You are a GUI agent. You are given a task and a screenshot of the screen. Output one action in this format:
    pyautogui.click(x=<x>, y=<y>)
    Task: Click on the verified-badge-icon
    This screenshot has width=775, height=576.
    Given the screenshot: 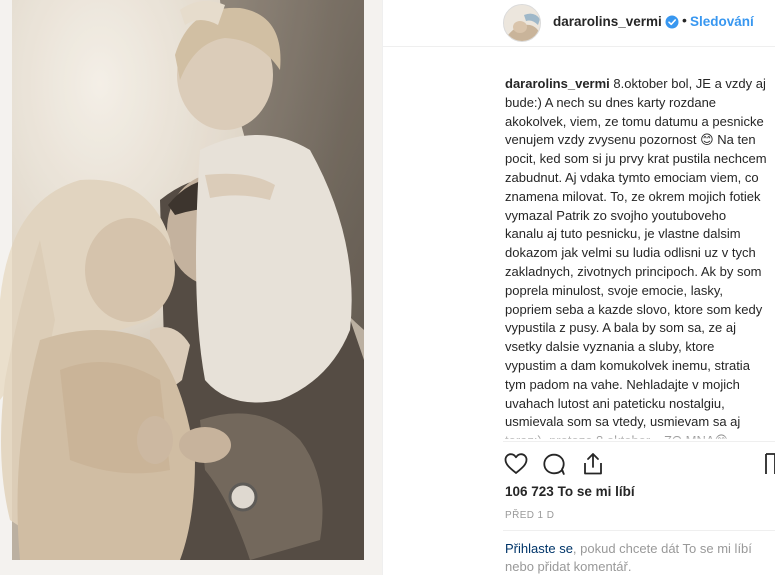 What is the action you would take?
    pyautogui.click(x=672, y=22)
    